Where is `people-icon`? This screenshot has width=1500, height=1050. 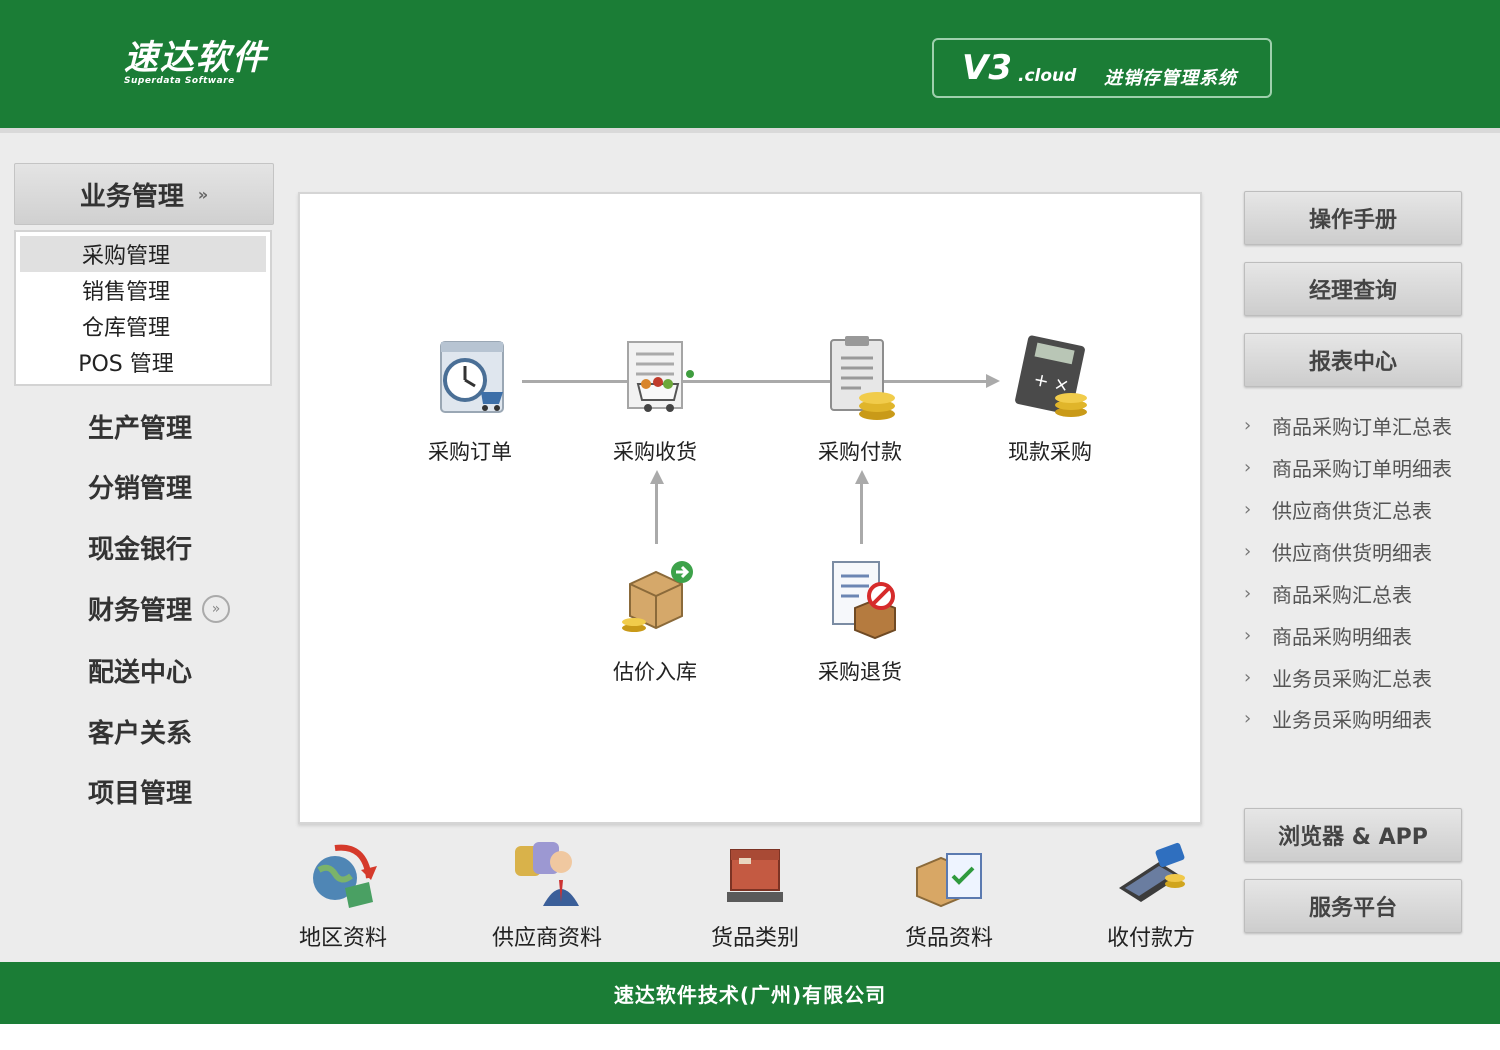 people-icon is located at coordinates (547, 874).